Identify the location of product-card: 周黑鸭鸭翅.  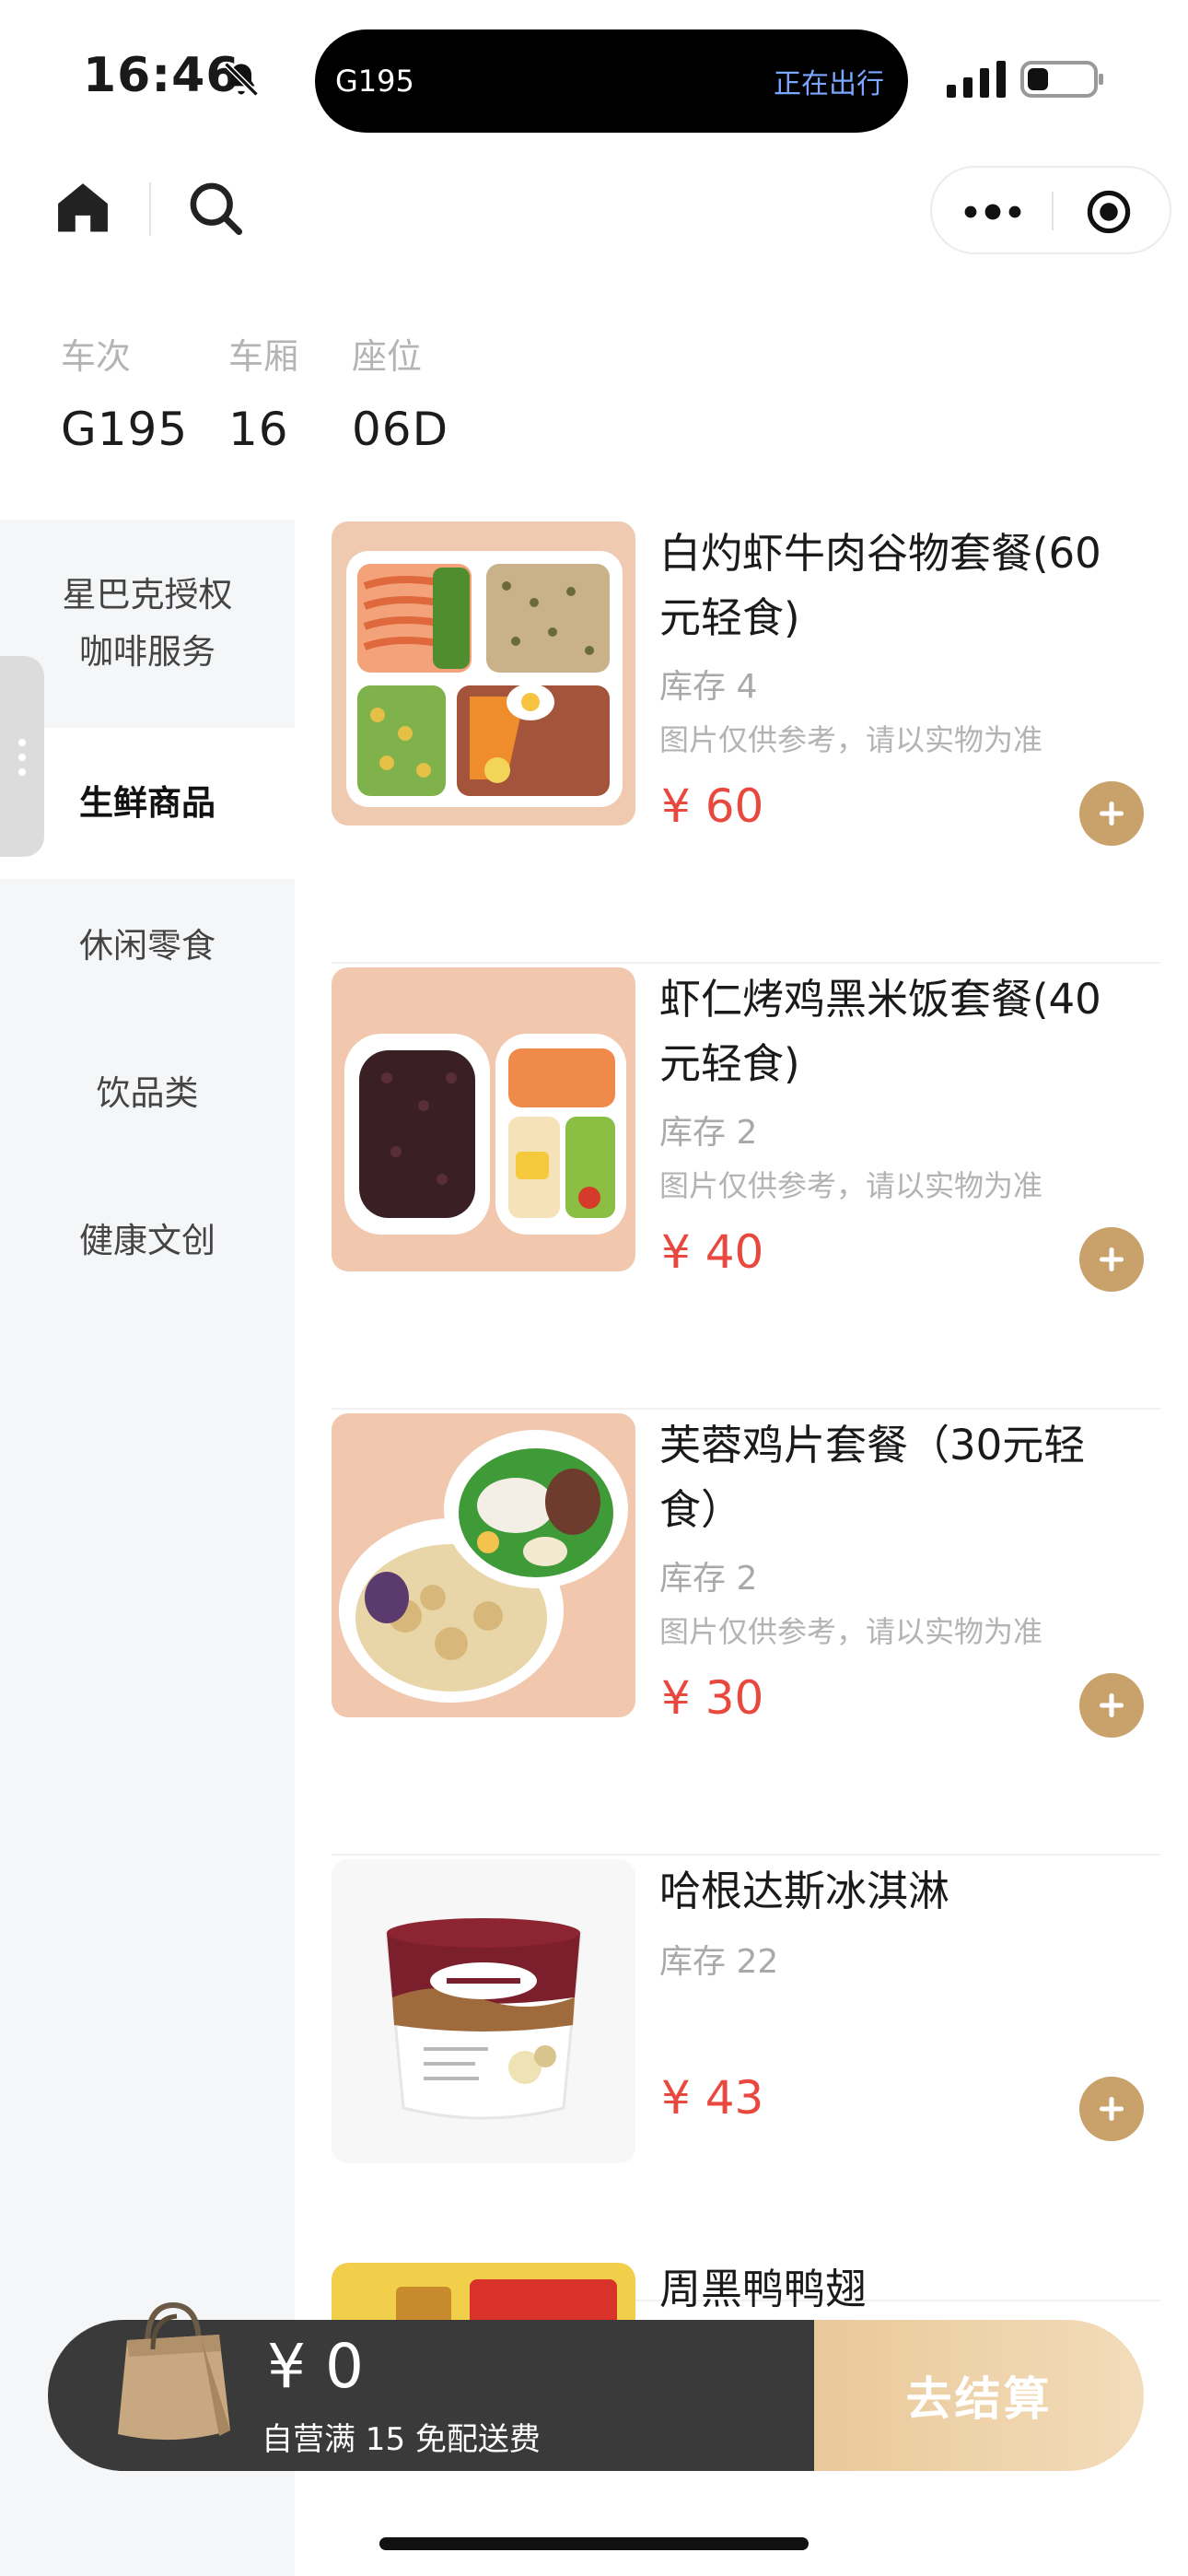
(746, 2291).